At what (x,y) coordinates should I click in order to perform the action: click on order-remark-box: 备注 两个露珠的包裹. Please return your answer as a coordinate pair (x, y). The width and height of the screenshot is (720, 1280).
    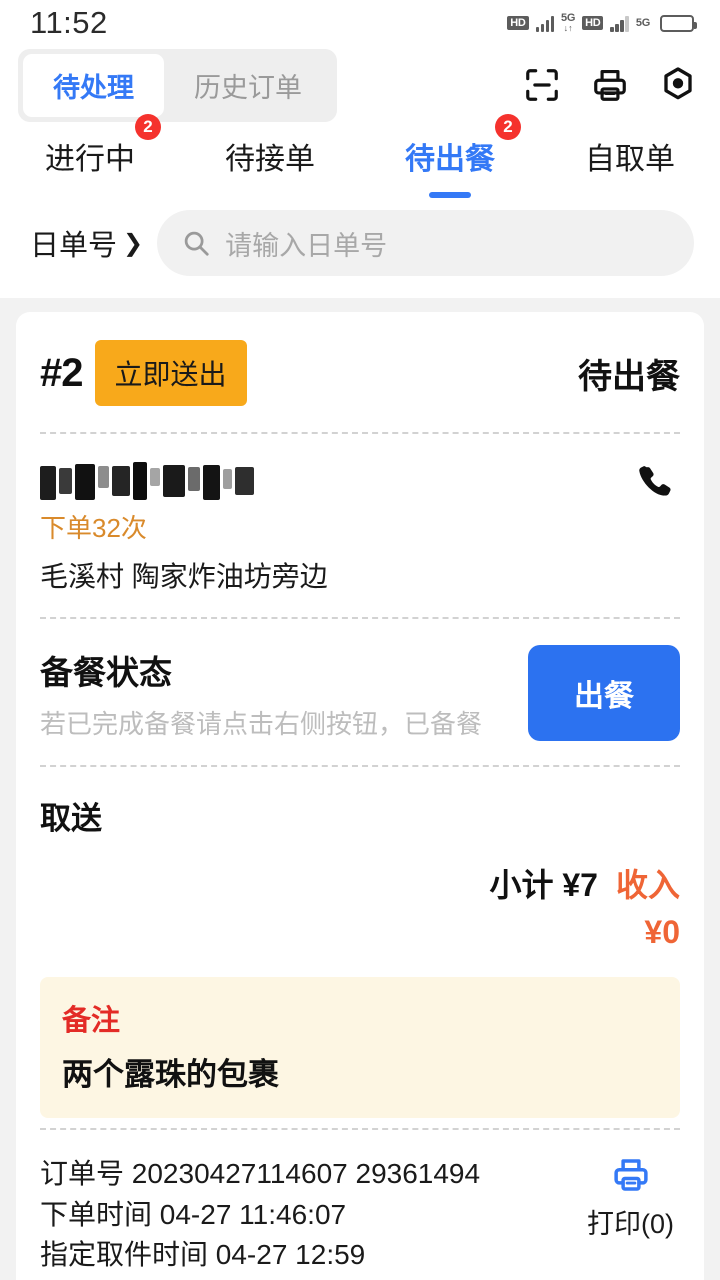
    Looking at the image, I should click on (360, 1047).